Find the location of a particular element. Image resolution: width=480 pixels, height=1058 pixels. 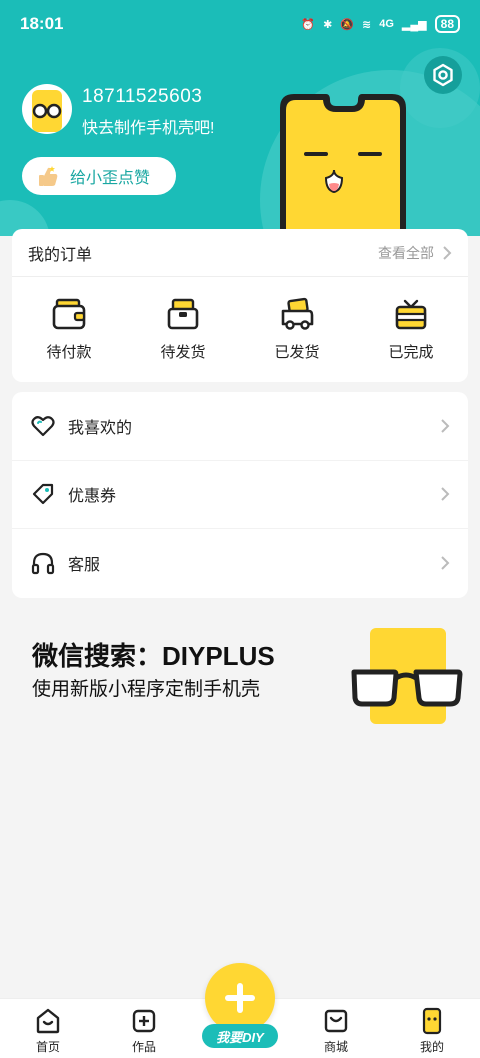

profile-slogan: 快去制作手机壳吧! is located at coordinates (148, 128).